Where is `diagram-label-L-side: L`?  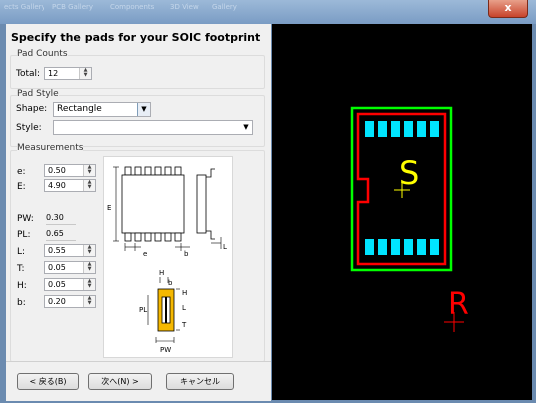 diagram-label-L-side: L is located at coordinates (184, 308).